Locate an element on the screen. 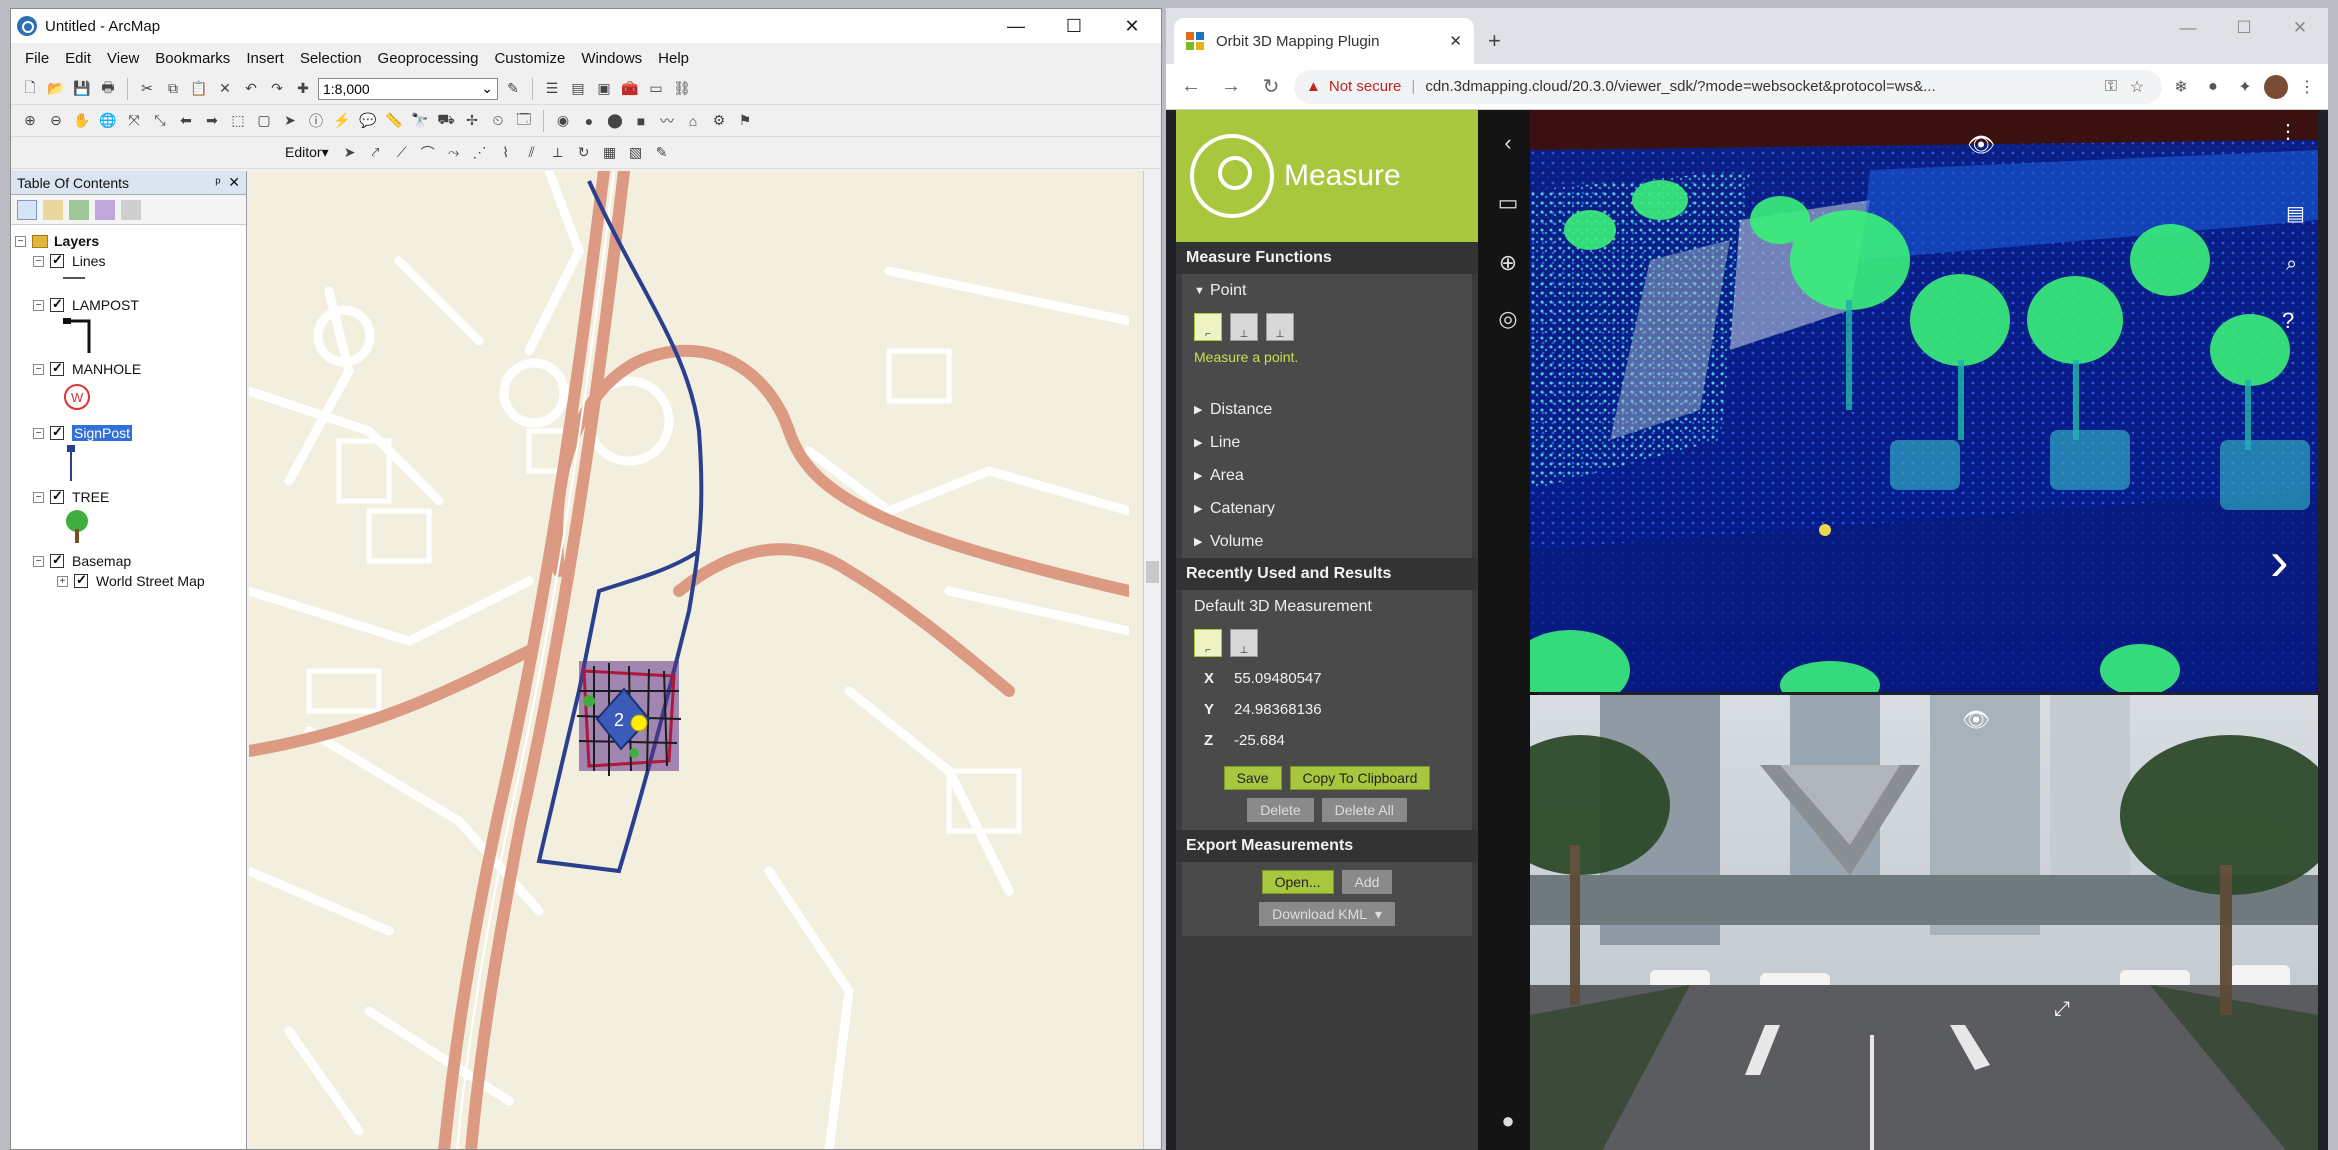 The height and width of the screenshot is (1150, 2338). list-by-selection-icon is located at coordinates (105, 209).